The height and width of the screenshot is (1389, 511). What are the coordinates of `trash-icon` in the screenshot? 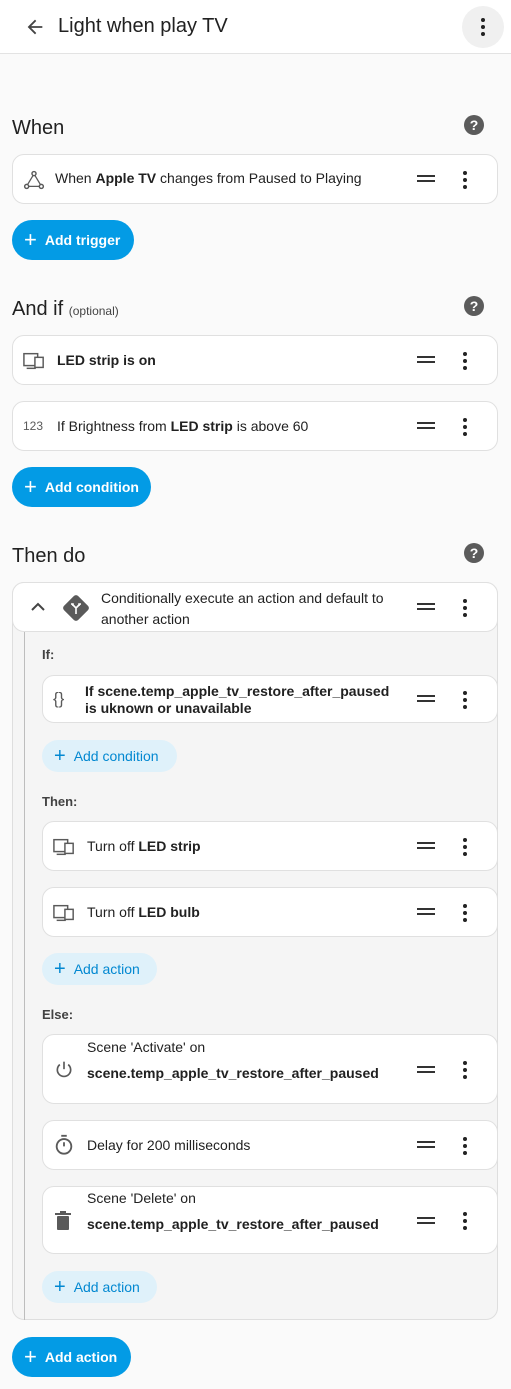 It's located at (63, 1220).